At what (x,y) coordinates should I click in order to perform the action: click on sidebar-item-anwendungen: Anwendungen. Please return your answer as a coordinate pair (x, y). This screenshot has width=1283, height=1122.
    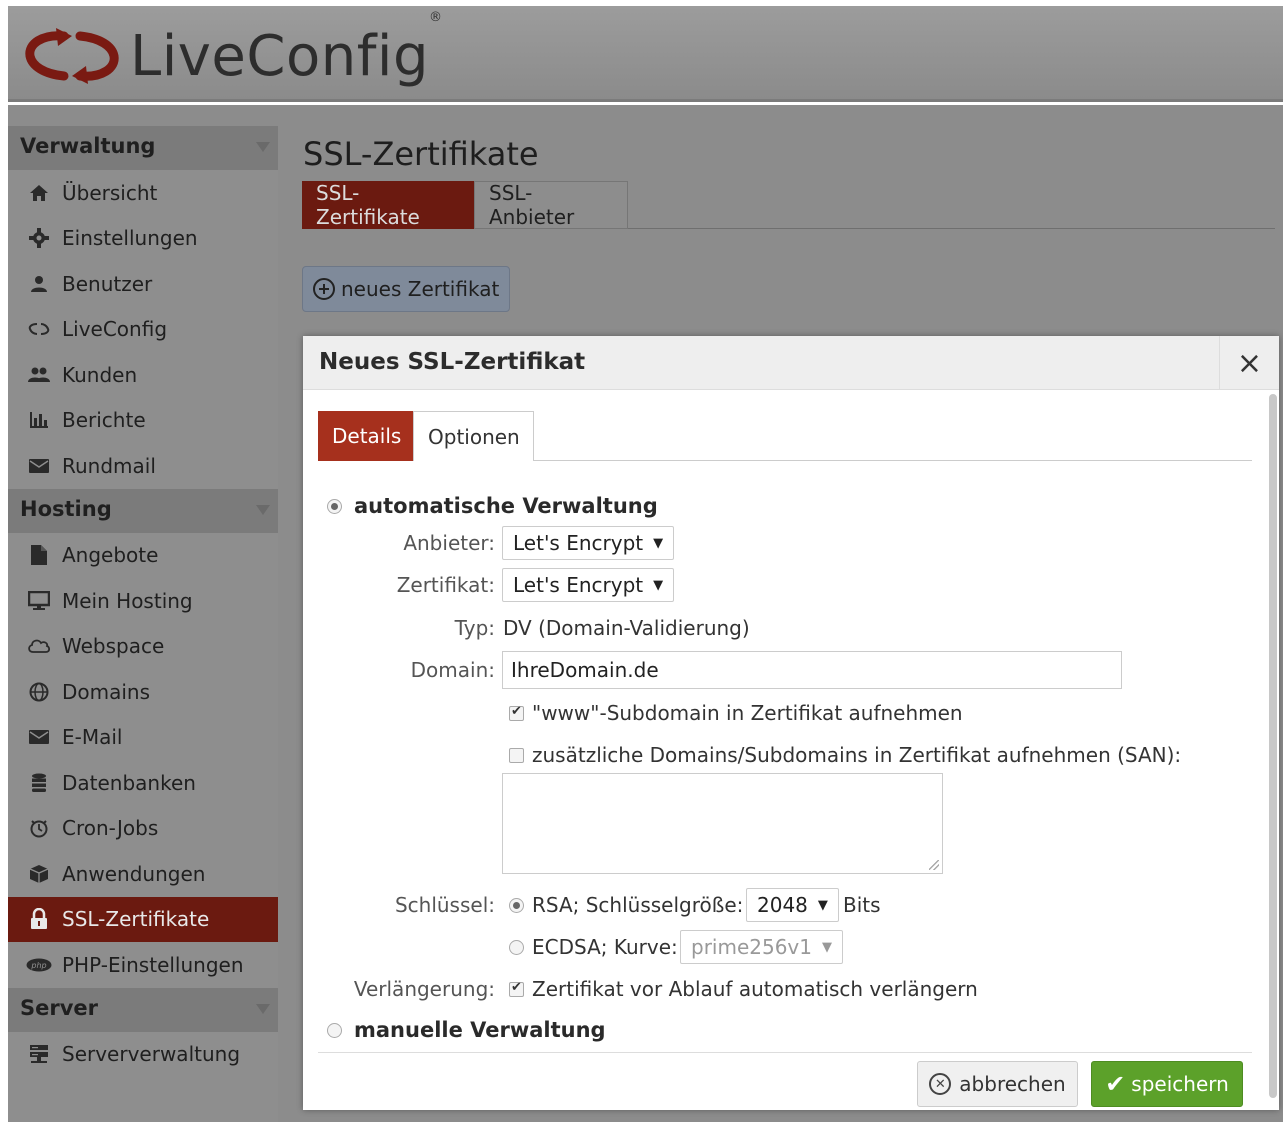
    Looking at the image, I should click on (143, 874).